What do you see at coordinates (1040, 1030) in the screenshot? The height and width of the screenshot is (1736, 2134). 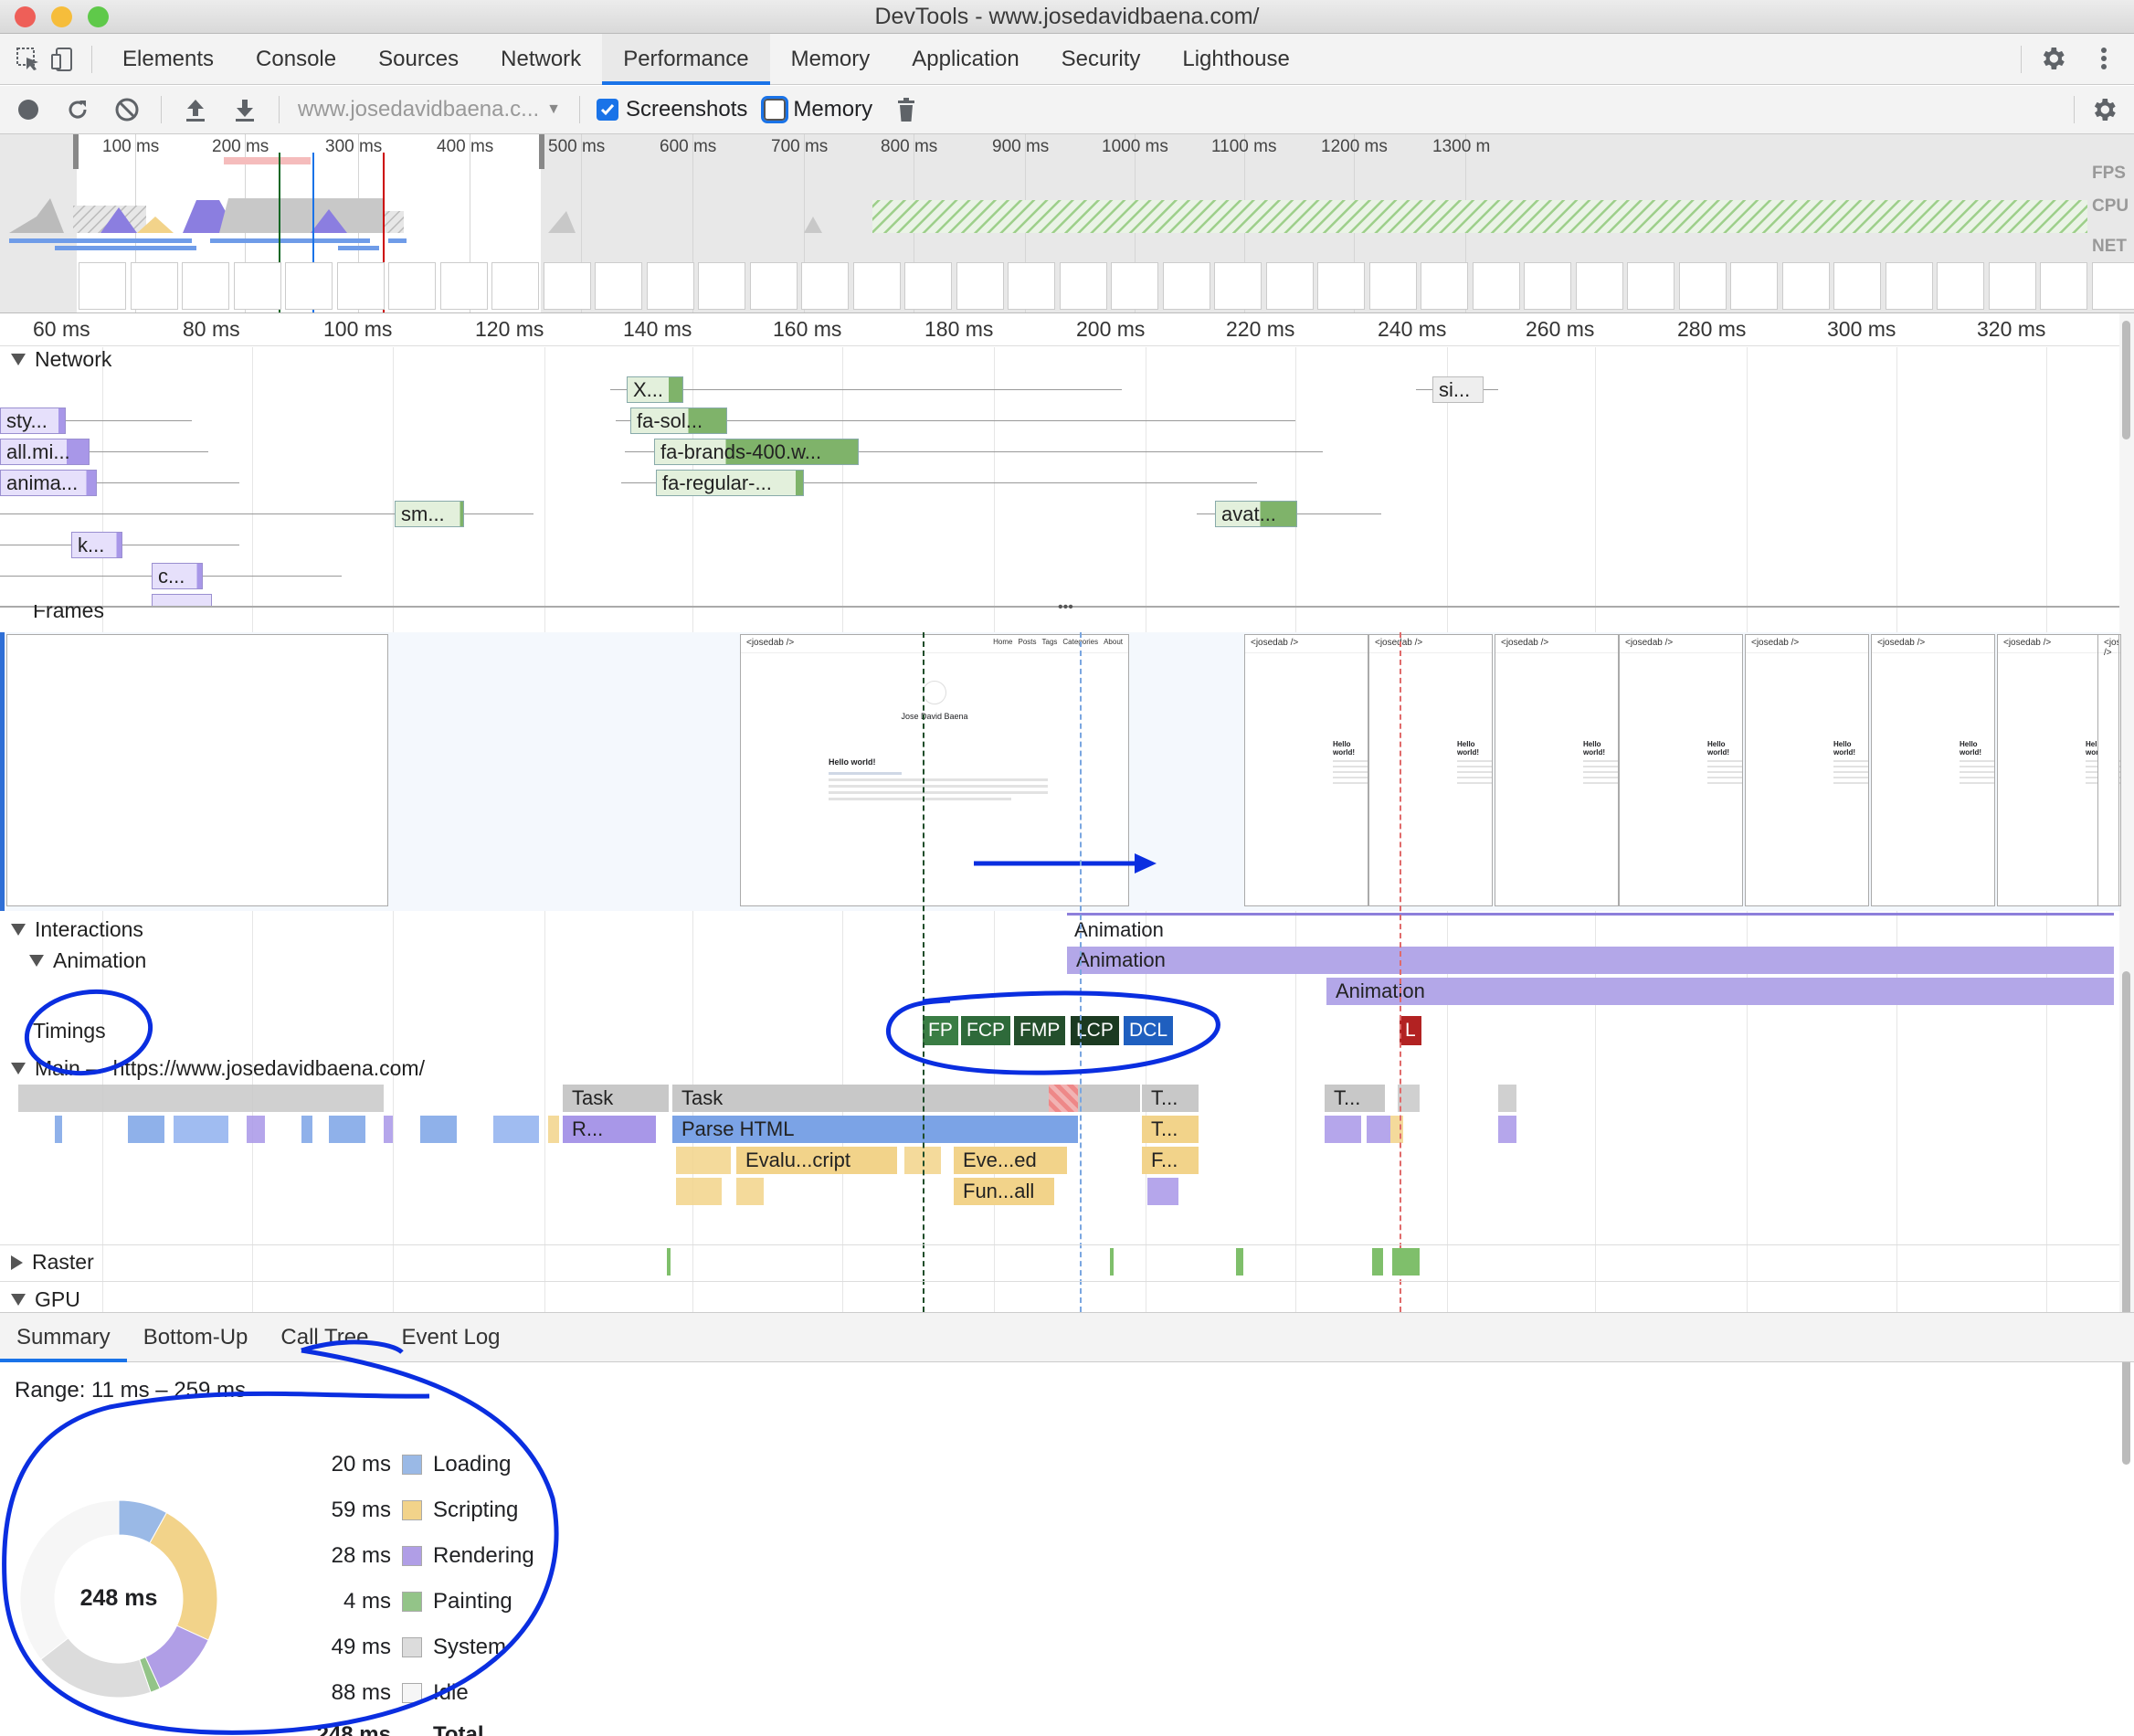 I see `timing-marker-fmp: FMP` at bounding box center [1040, 1030].